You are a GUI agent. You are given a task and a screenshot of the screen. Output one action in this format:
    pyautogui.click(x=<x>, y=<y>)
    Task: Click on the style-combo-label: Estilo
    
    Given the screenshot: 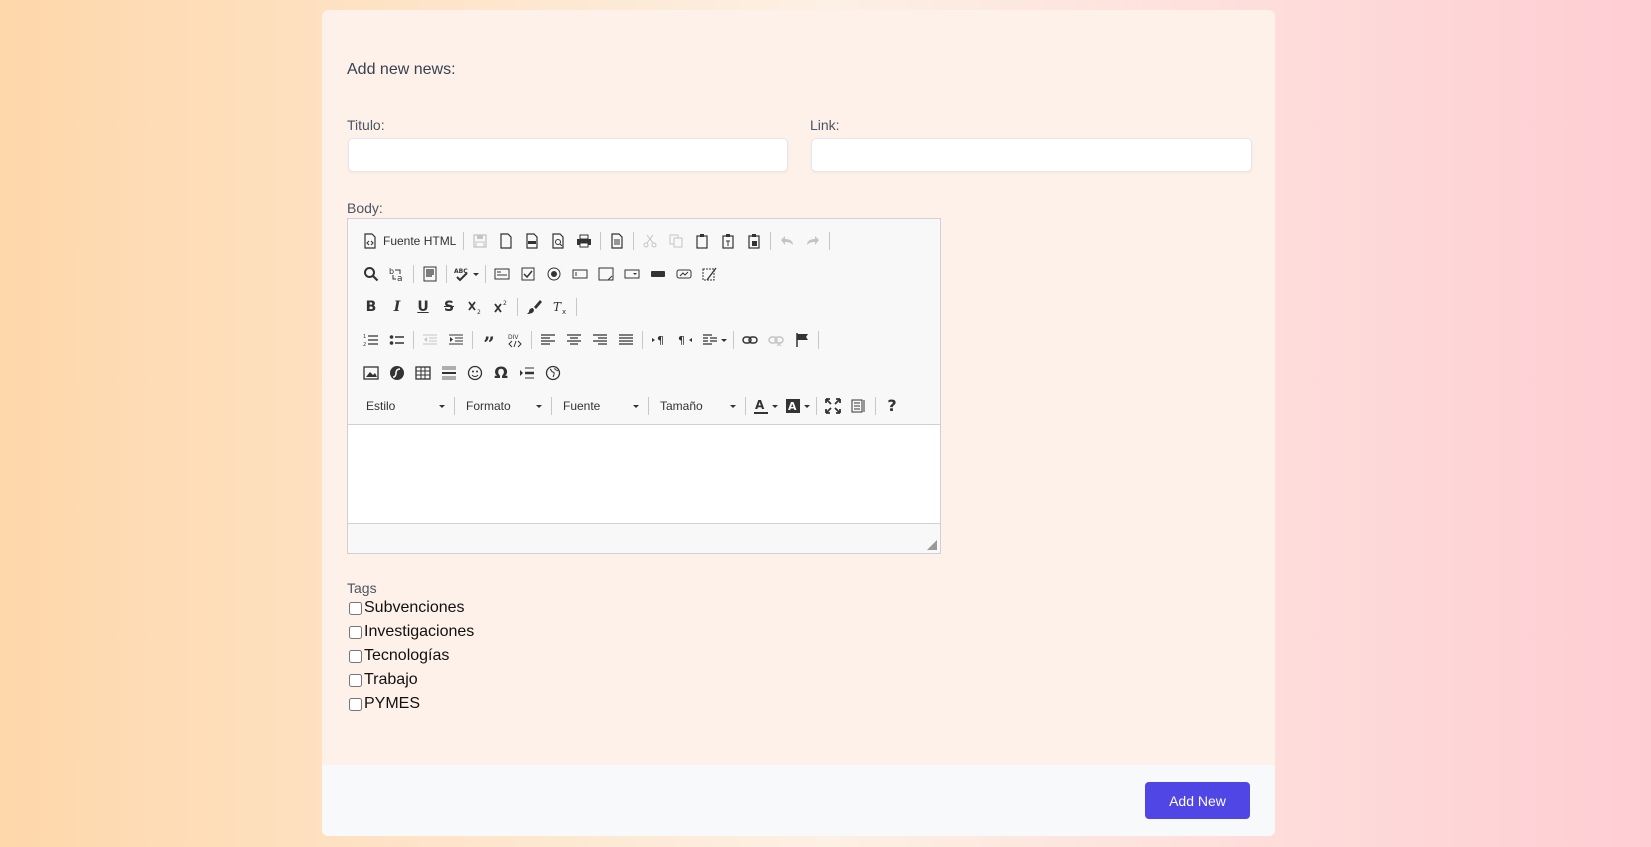 What is the action you would take?
    pyautogui.click(x=381, y=406)
    